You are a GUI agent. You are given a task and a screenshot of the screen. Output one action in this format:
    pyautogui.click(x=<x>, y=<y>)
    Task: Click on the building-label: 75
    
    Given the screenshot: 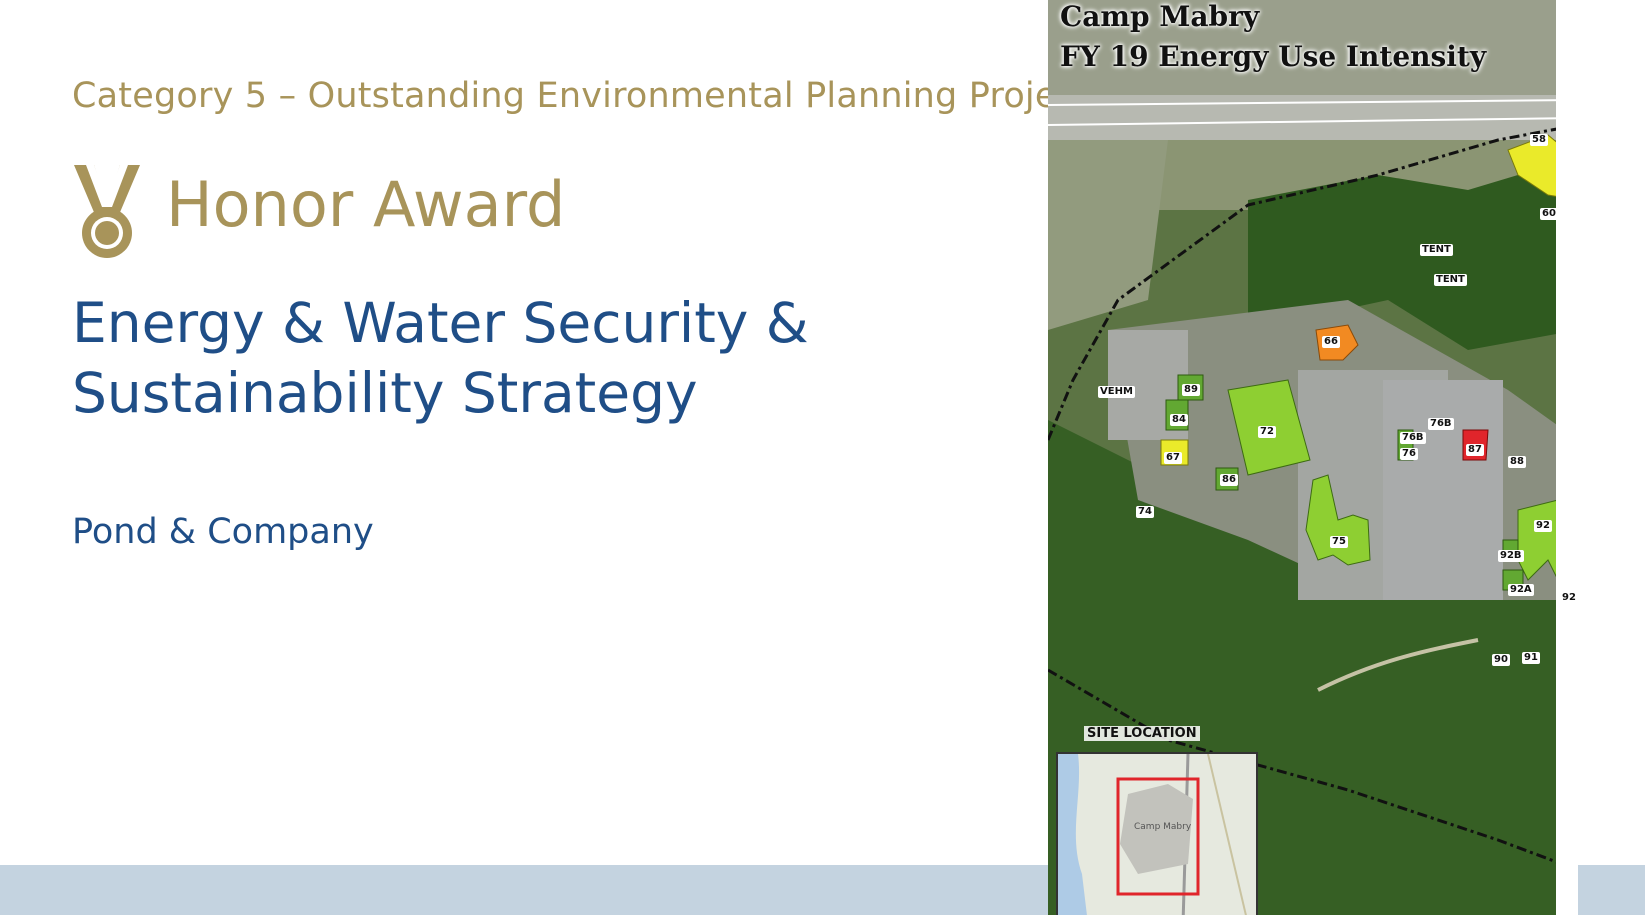 What is the action you would take?
    pyautogui.click(x=1339, y=542)
    